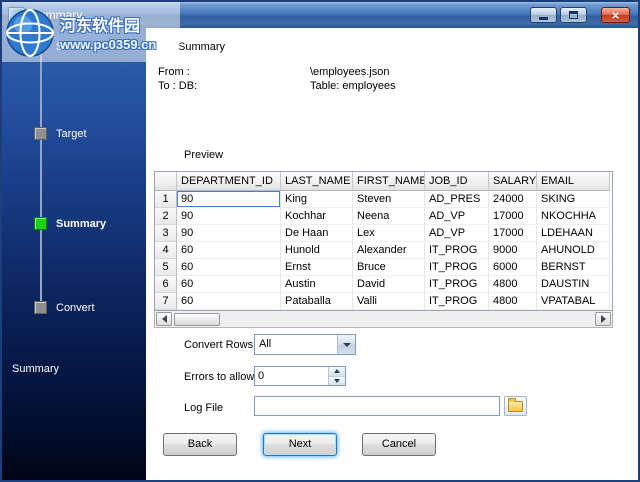 This screenshot has height=482, width=640. What do you see at coordinates (573, 301) in the screenshot?
I see `grid-cell: VPATABAL` at bounding box center [573, 301].